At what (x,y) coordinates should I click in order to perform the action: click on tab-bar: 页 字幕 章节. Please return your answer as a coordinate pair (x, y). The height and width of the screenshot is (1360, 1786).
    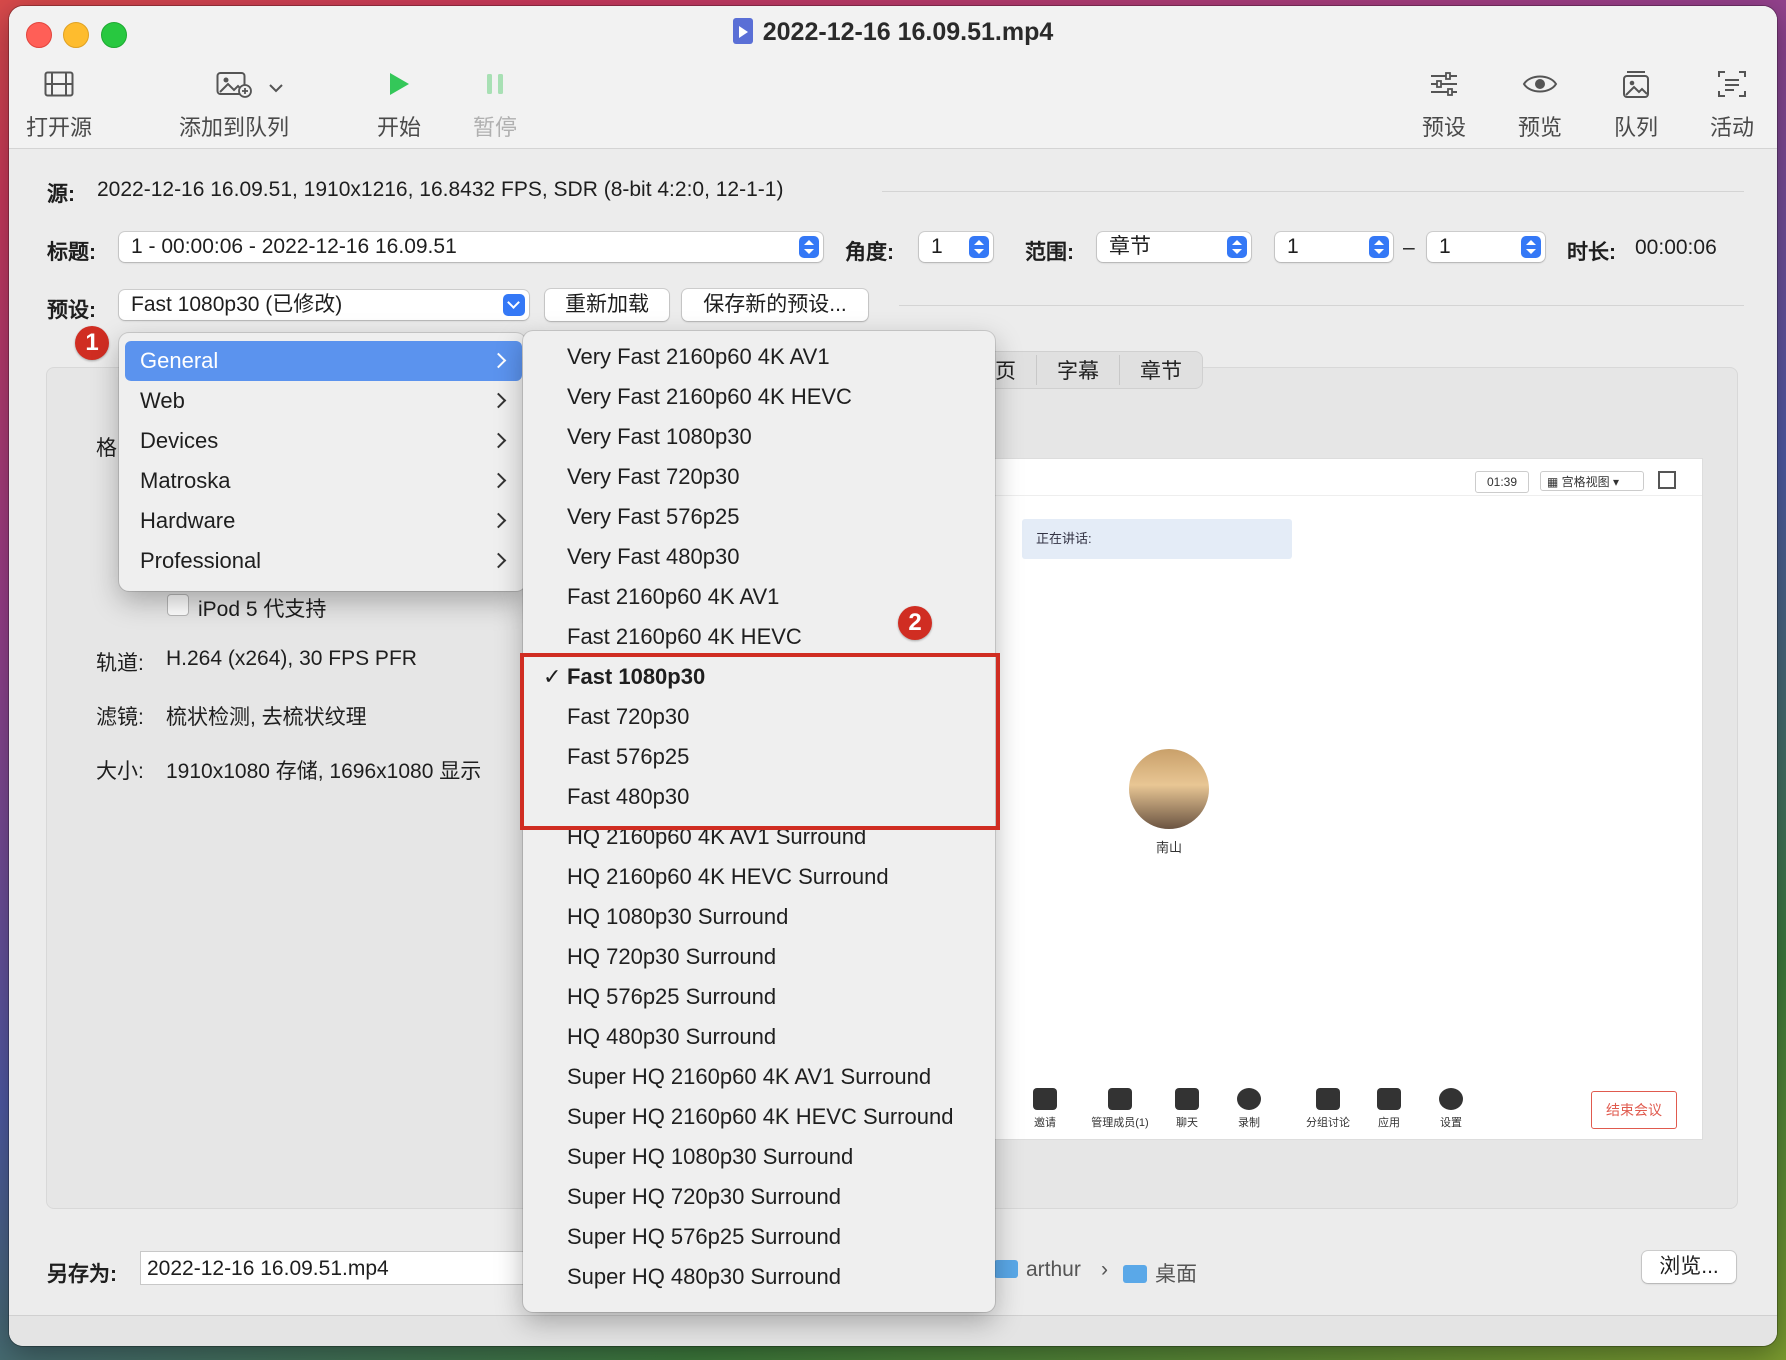
    Looking at the image, I should click on (1088, 370).